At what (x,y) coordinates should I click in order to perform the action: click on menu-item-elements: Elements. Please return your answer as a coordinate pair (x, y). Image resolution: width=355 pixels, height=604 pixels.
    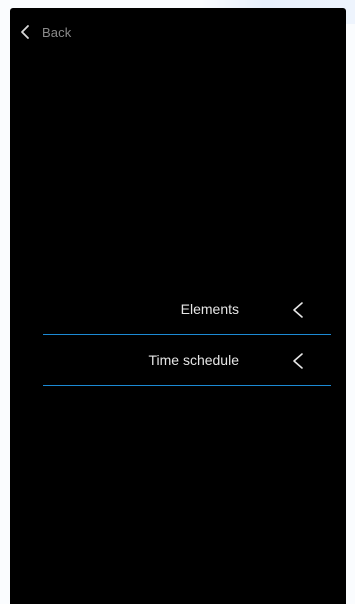
    Looking at the image, I should click on (187, 310).